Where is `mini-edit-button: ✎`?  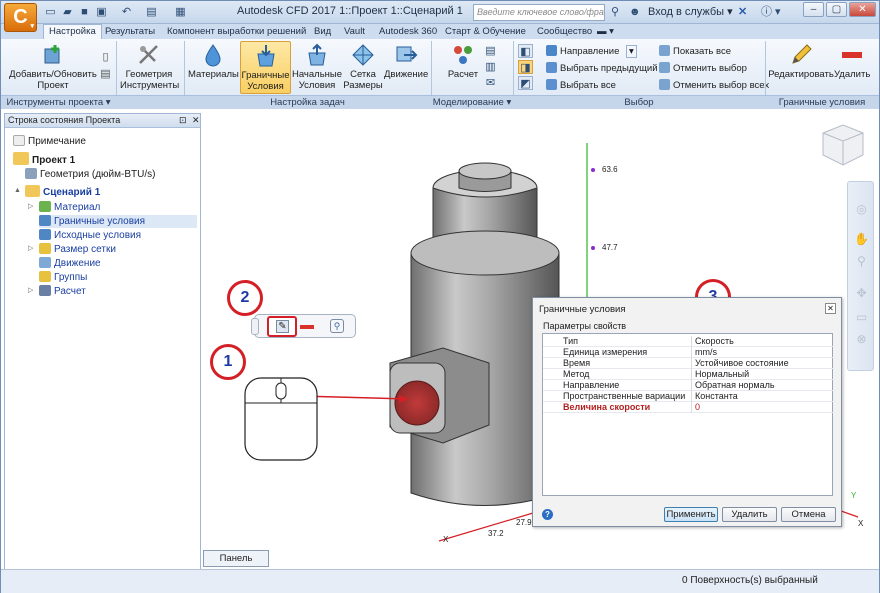
mini-edit-button: ✎ is located at coordinates (282, 326).